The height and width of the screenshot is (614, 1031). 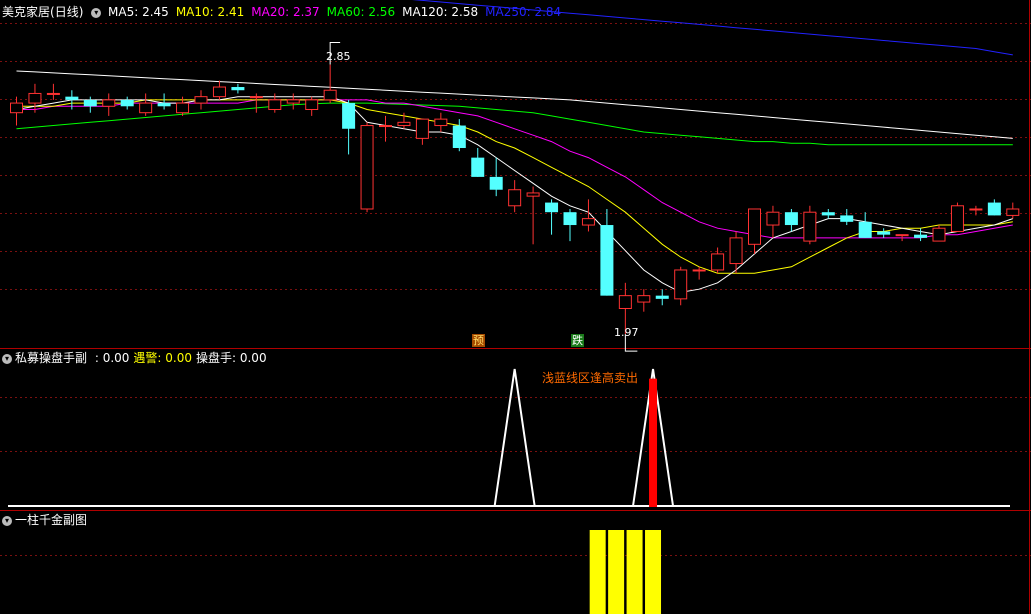 What do you see at coordinates (51, 520) in the screenshot?
I see `sub2-name: 一柱千金副图` at bounding box center [51, 520].